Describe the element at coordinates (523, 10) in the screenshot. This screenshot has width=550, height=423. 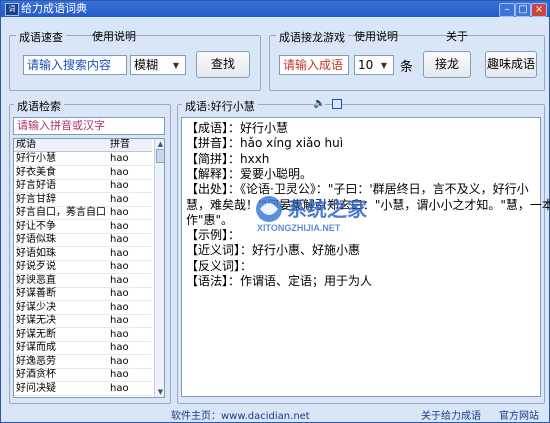
I see `maximize-icon: □` at that location.